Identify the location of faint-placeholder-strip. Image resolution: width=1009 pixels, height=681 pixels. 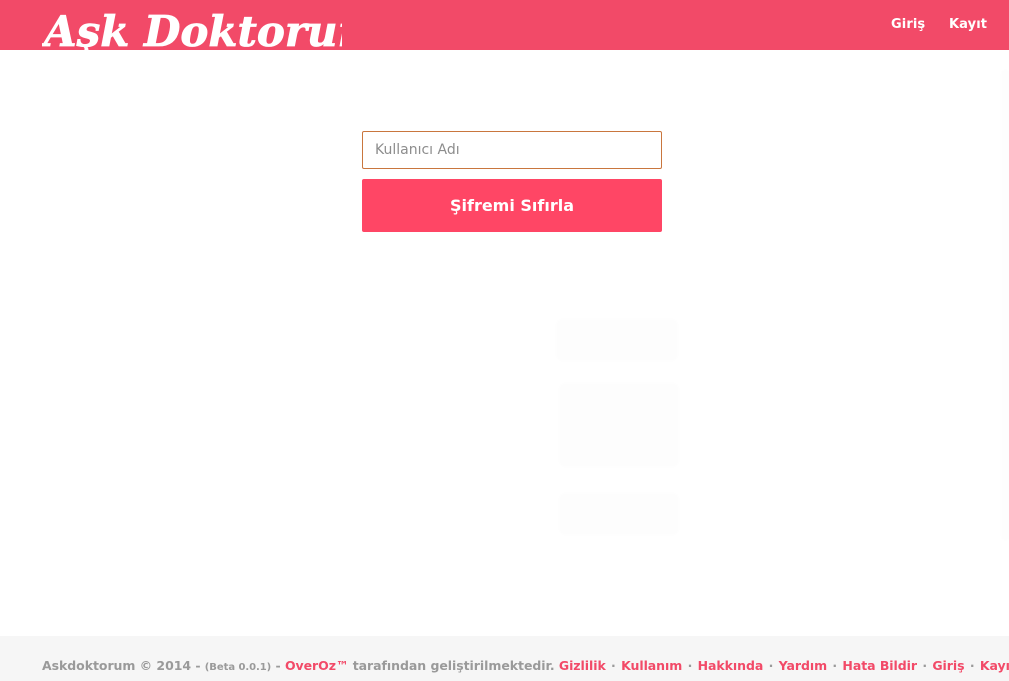
(1005, 305).